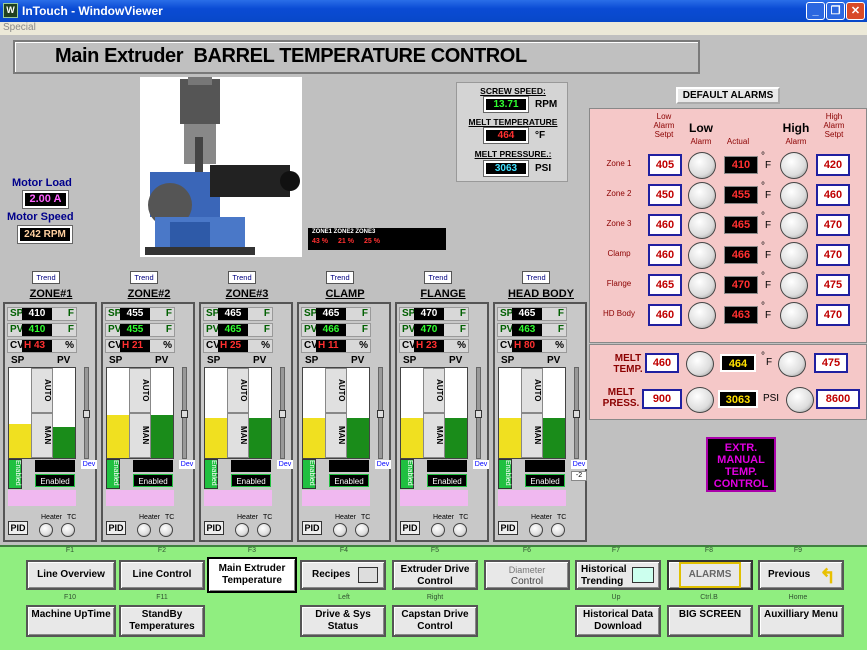 This screenshot has height=650, width=867. I want to click on standby-temperatures-button: StandBy Temperatures, so click(162, 621).